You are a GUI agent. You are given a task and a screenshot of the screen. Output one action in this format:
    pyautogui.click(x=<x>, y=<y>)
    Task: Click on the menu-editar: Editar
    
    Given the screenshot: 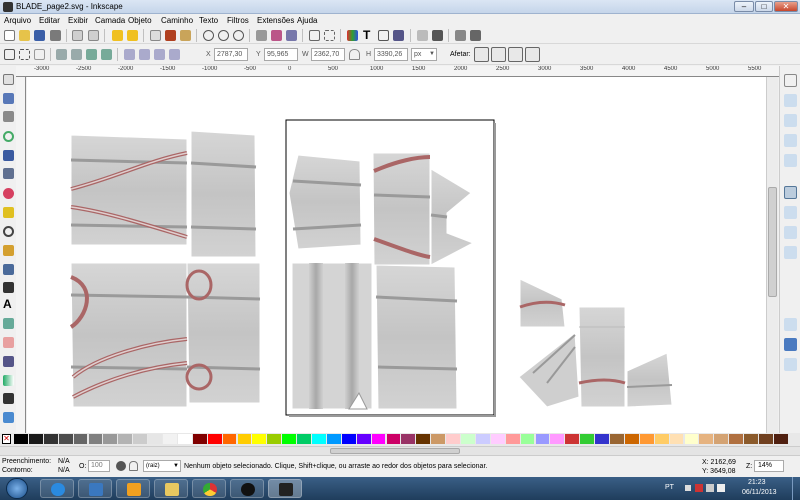 What is the action you would take?
    pyautogui.click(x=49, y=20)
    